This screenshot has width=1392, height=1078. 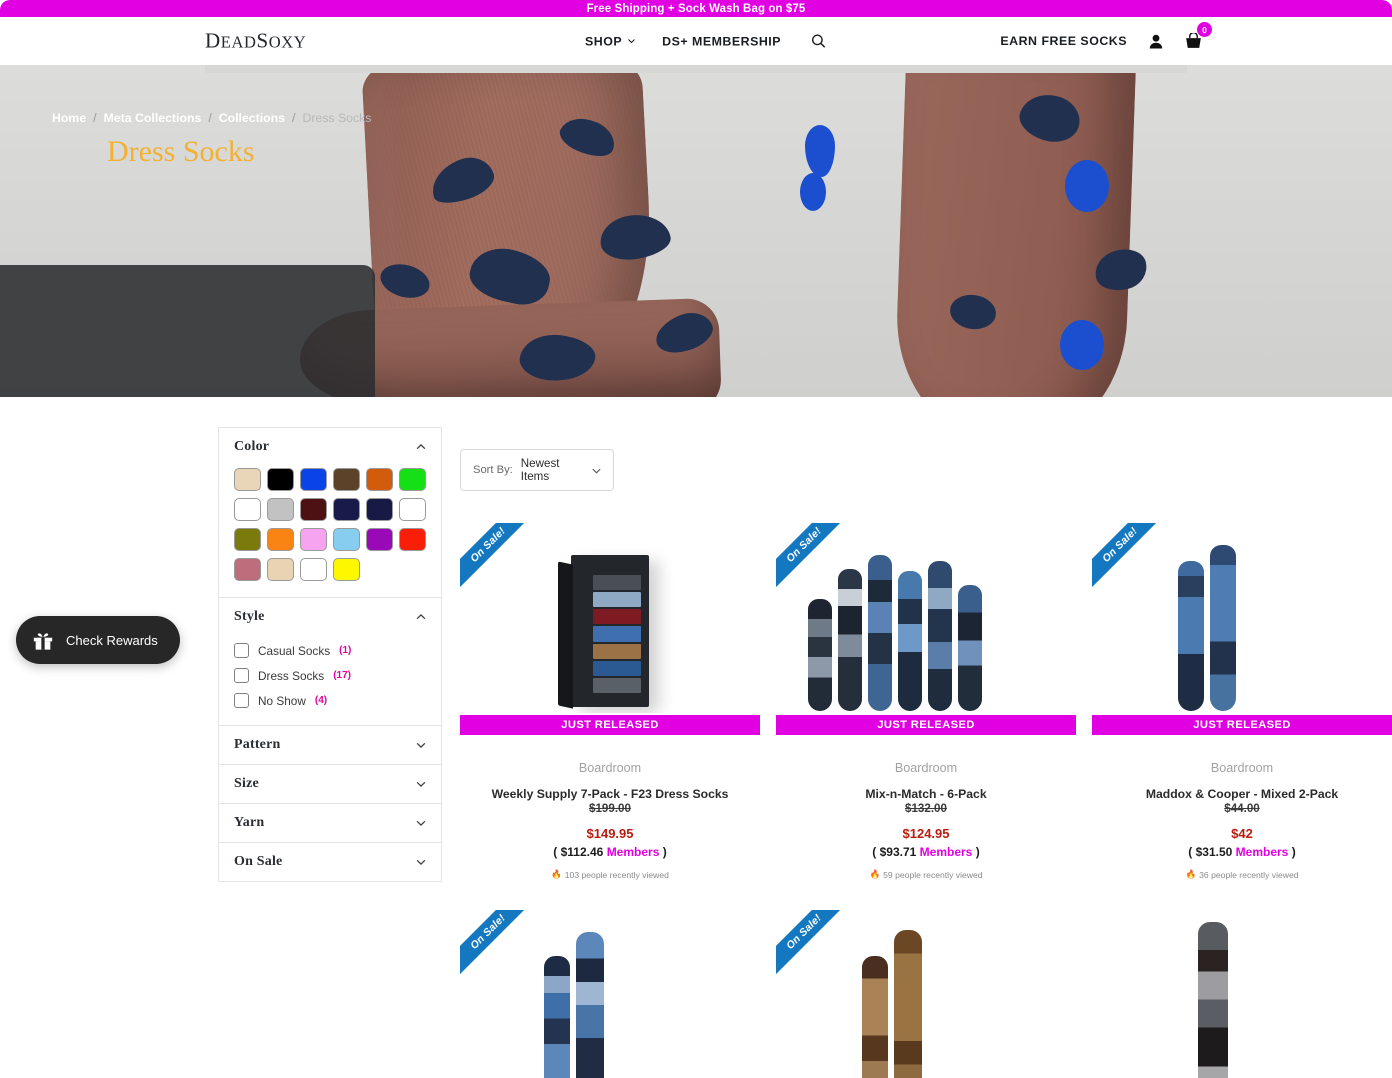 I want to click on breadcrumb-item-home: Home, so click(x=69, y=118).